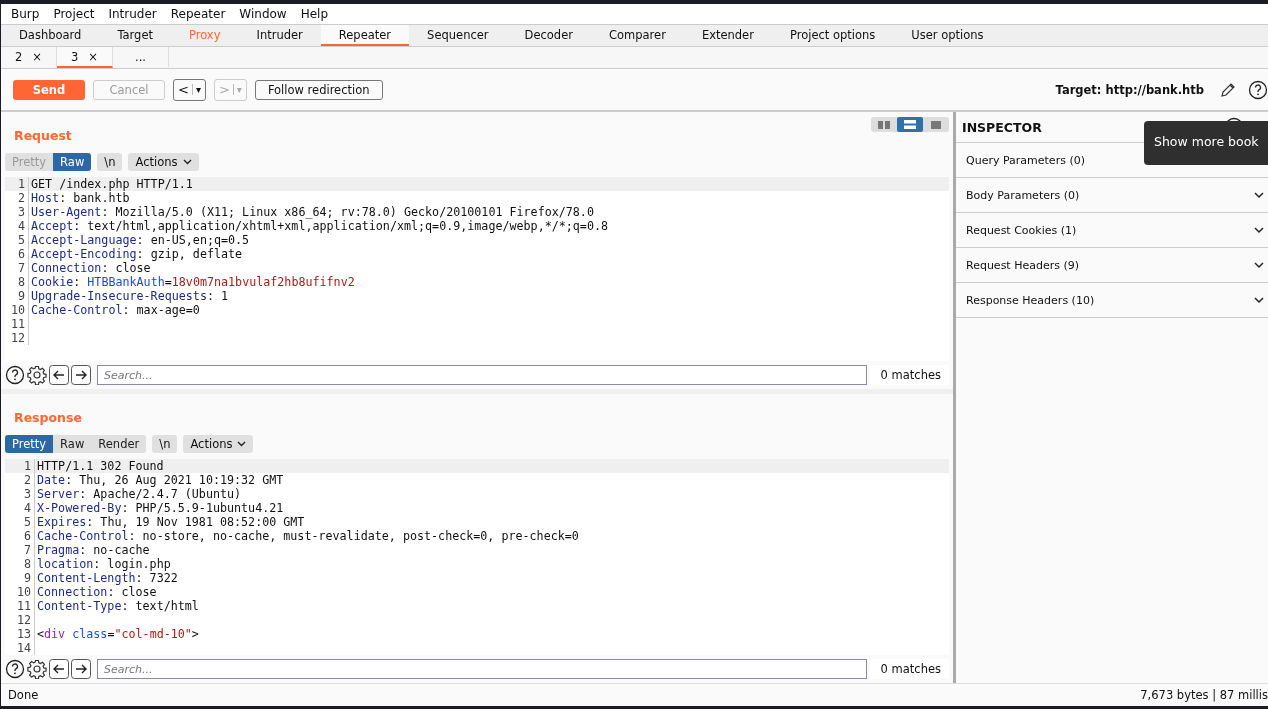 This screenshot has width=1268, height=709. I want to click on menu-item: Window, so click(263, 14).